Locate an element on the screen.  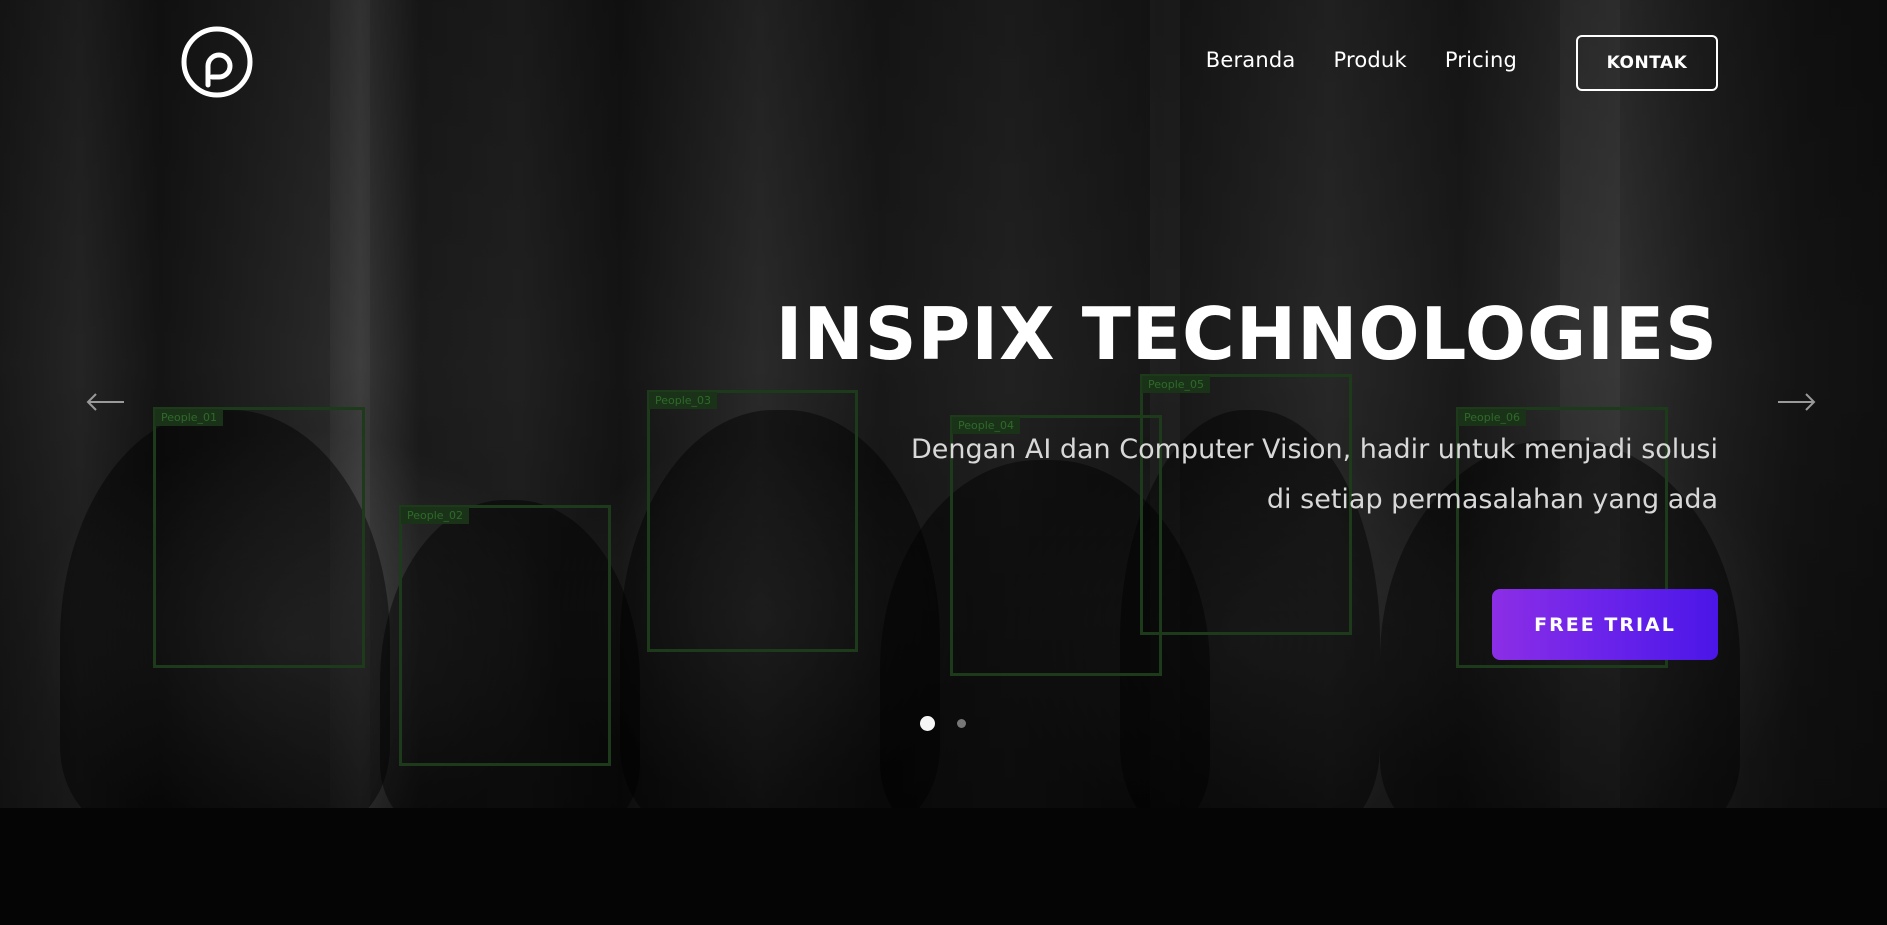
detection-label: People_02 is located at coordinates (435, 515).